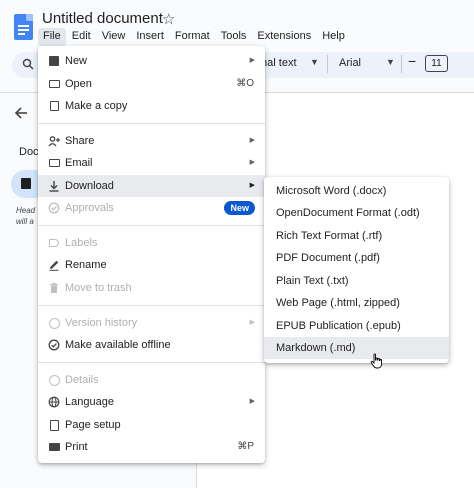  What do you see at coordinates (314, 62) in the screenshot?
I see `style-caret-icon: ▼` at bounding box center [314, 62].